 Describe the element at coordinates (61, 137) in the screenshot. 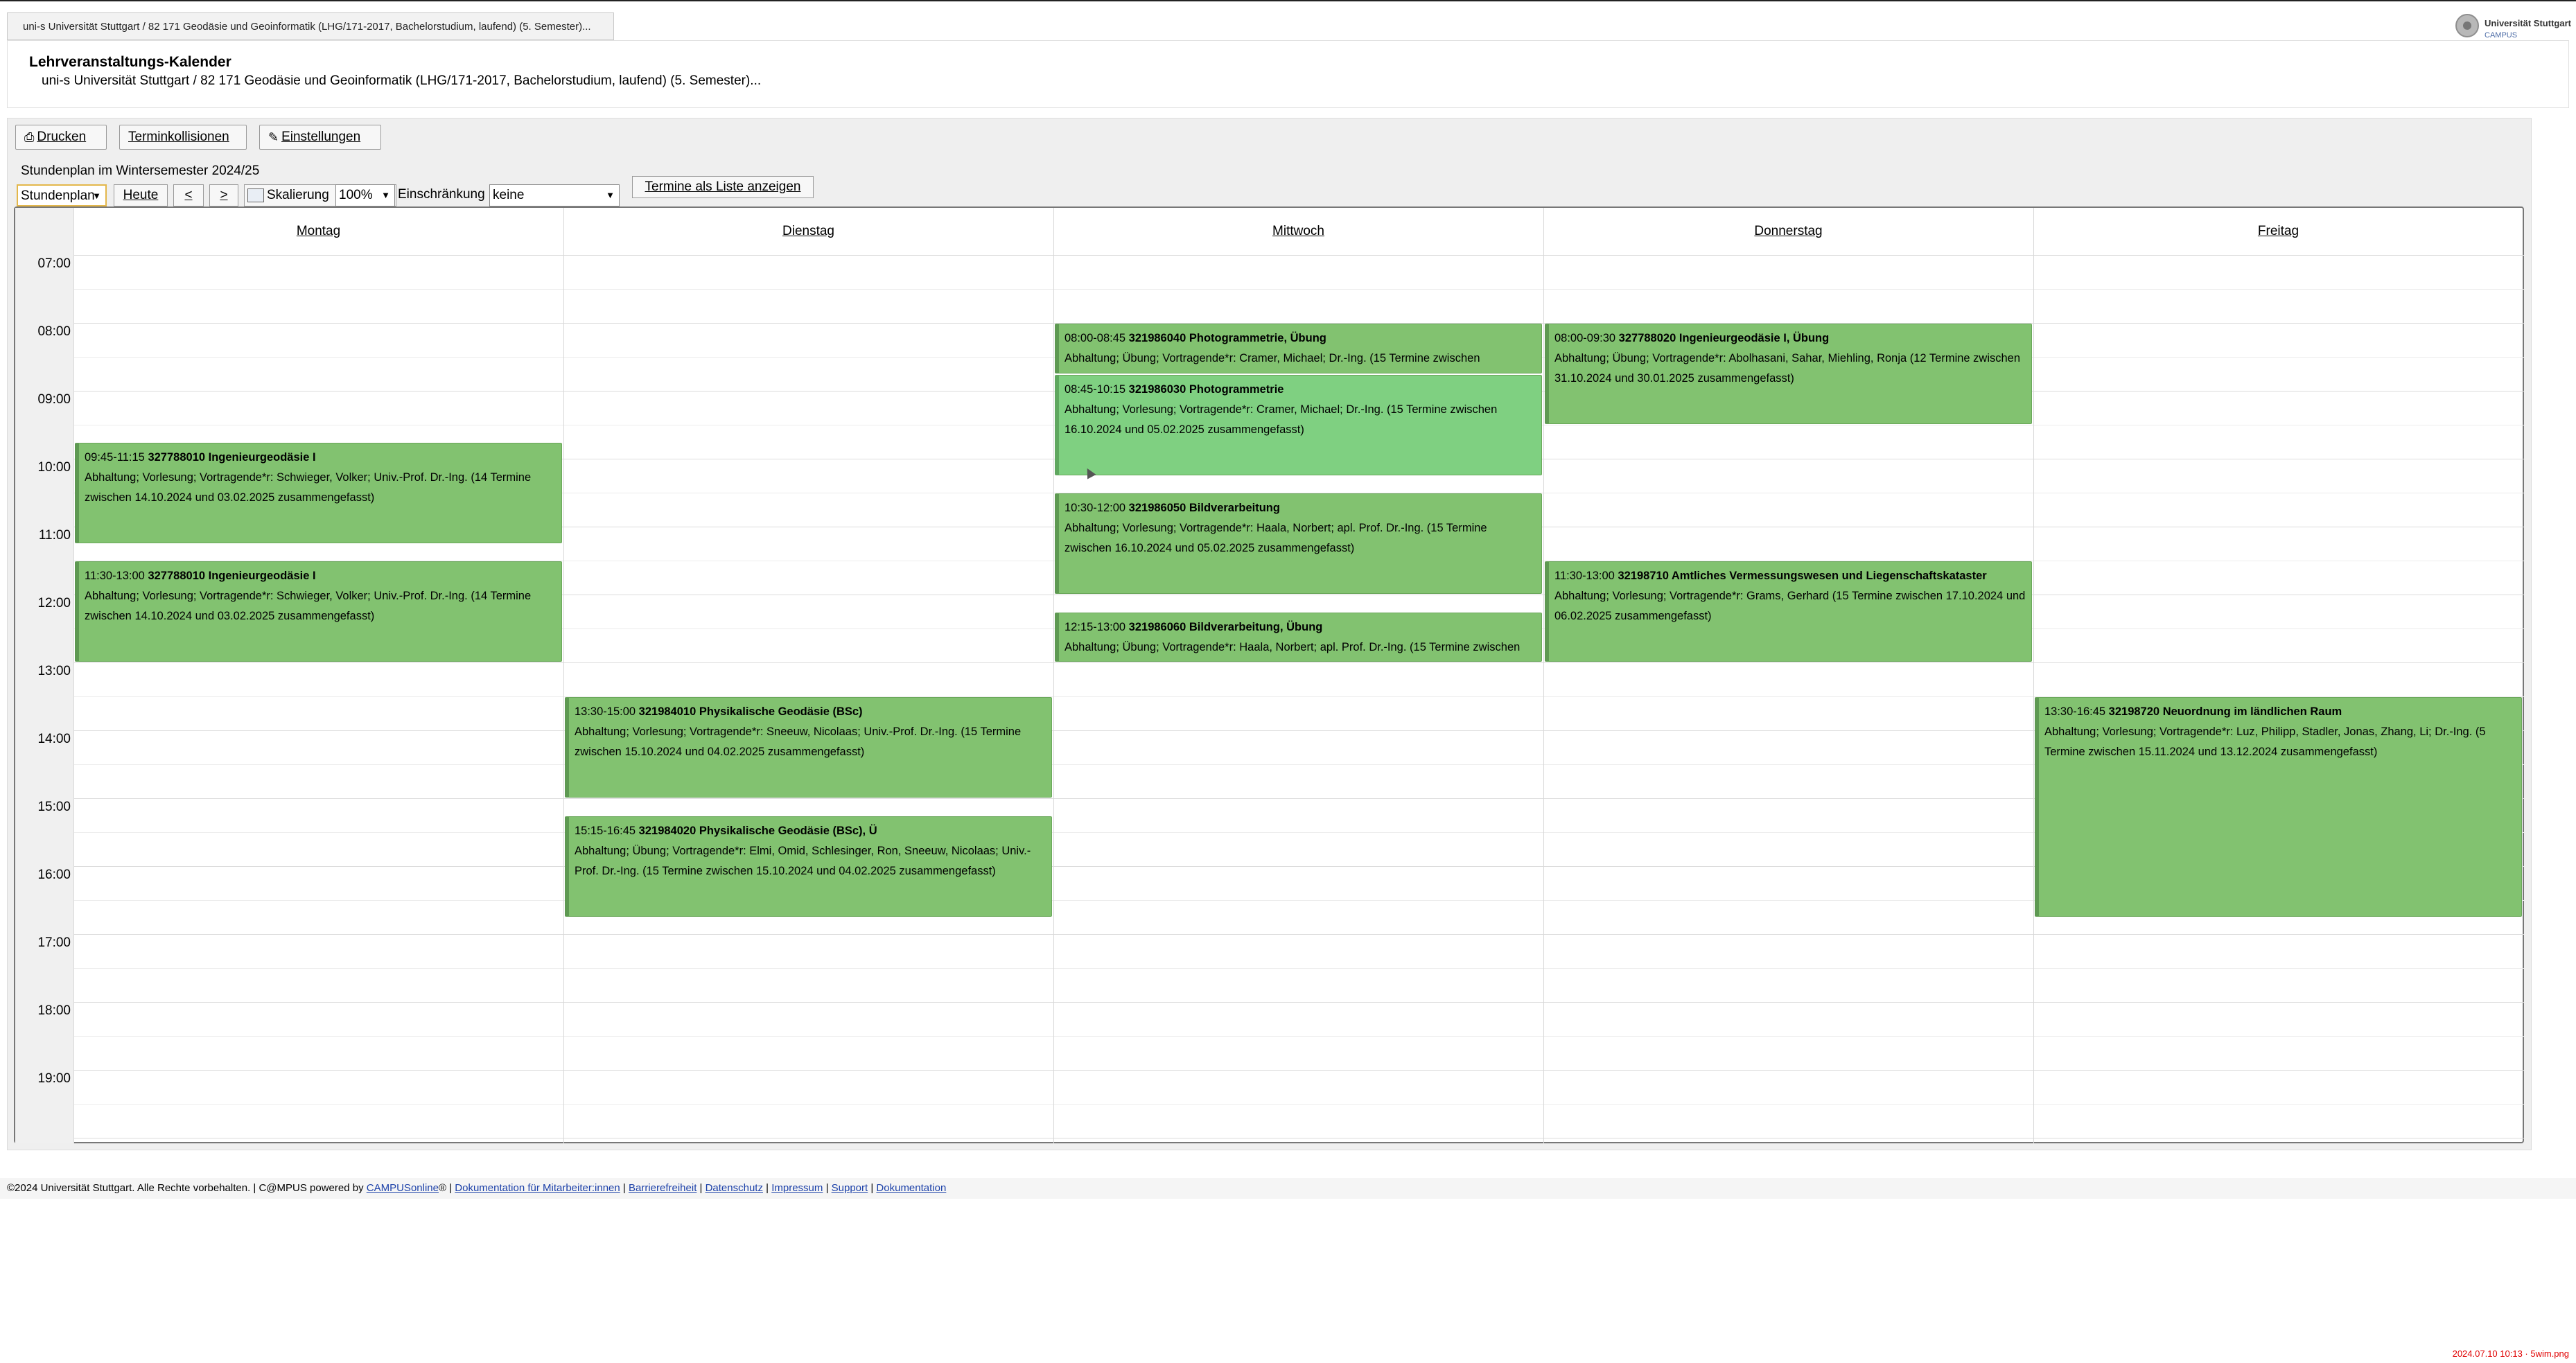

I see `print-button: ⎙ Drucken` at that location.